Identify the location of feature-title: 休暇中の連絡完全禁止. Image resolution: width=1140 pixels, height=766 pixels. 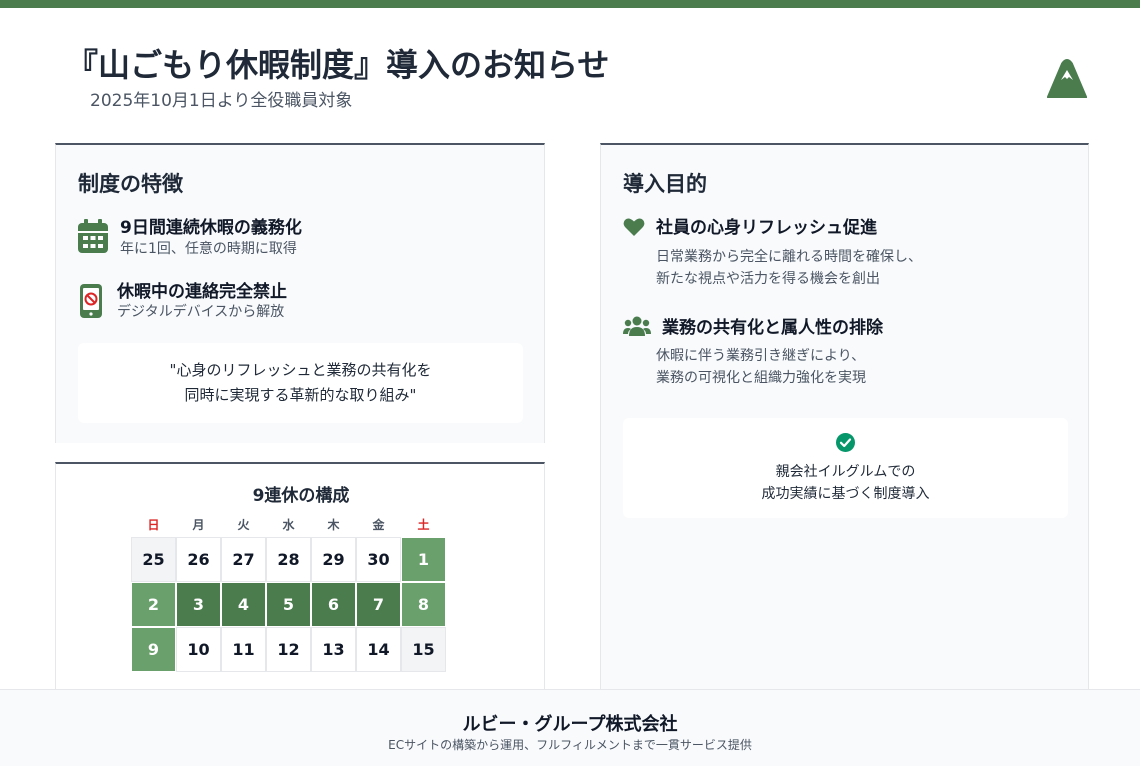
(202, 292).